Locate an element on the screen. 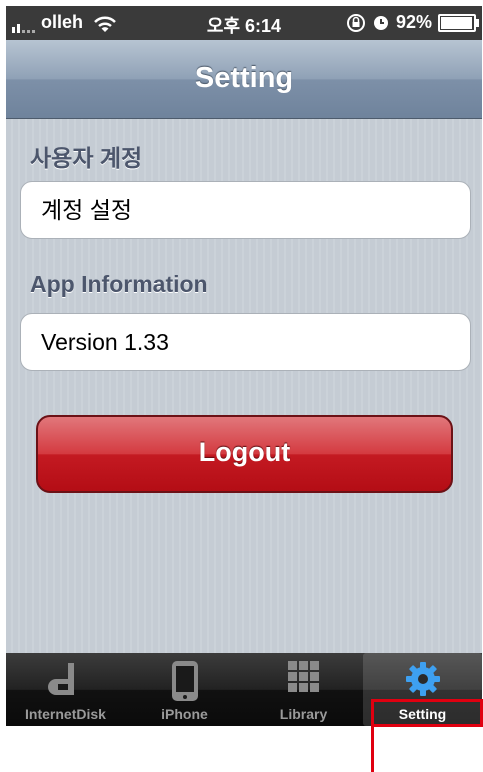 The image size is (483, 772). section-header-app-information: App Information is located at coordinates (119, 284).